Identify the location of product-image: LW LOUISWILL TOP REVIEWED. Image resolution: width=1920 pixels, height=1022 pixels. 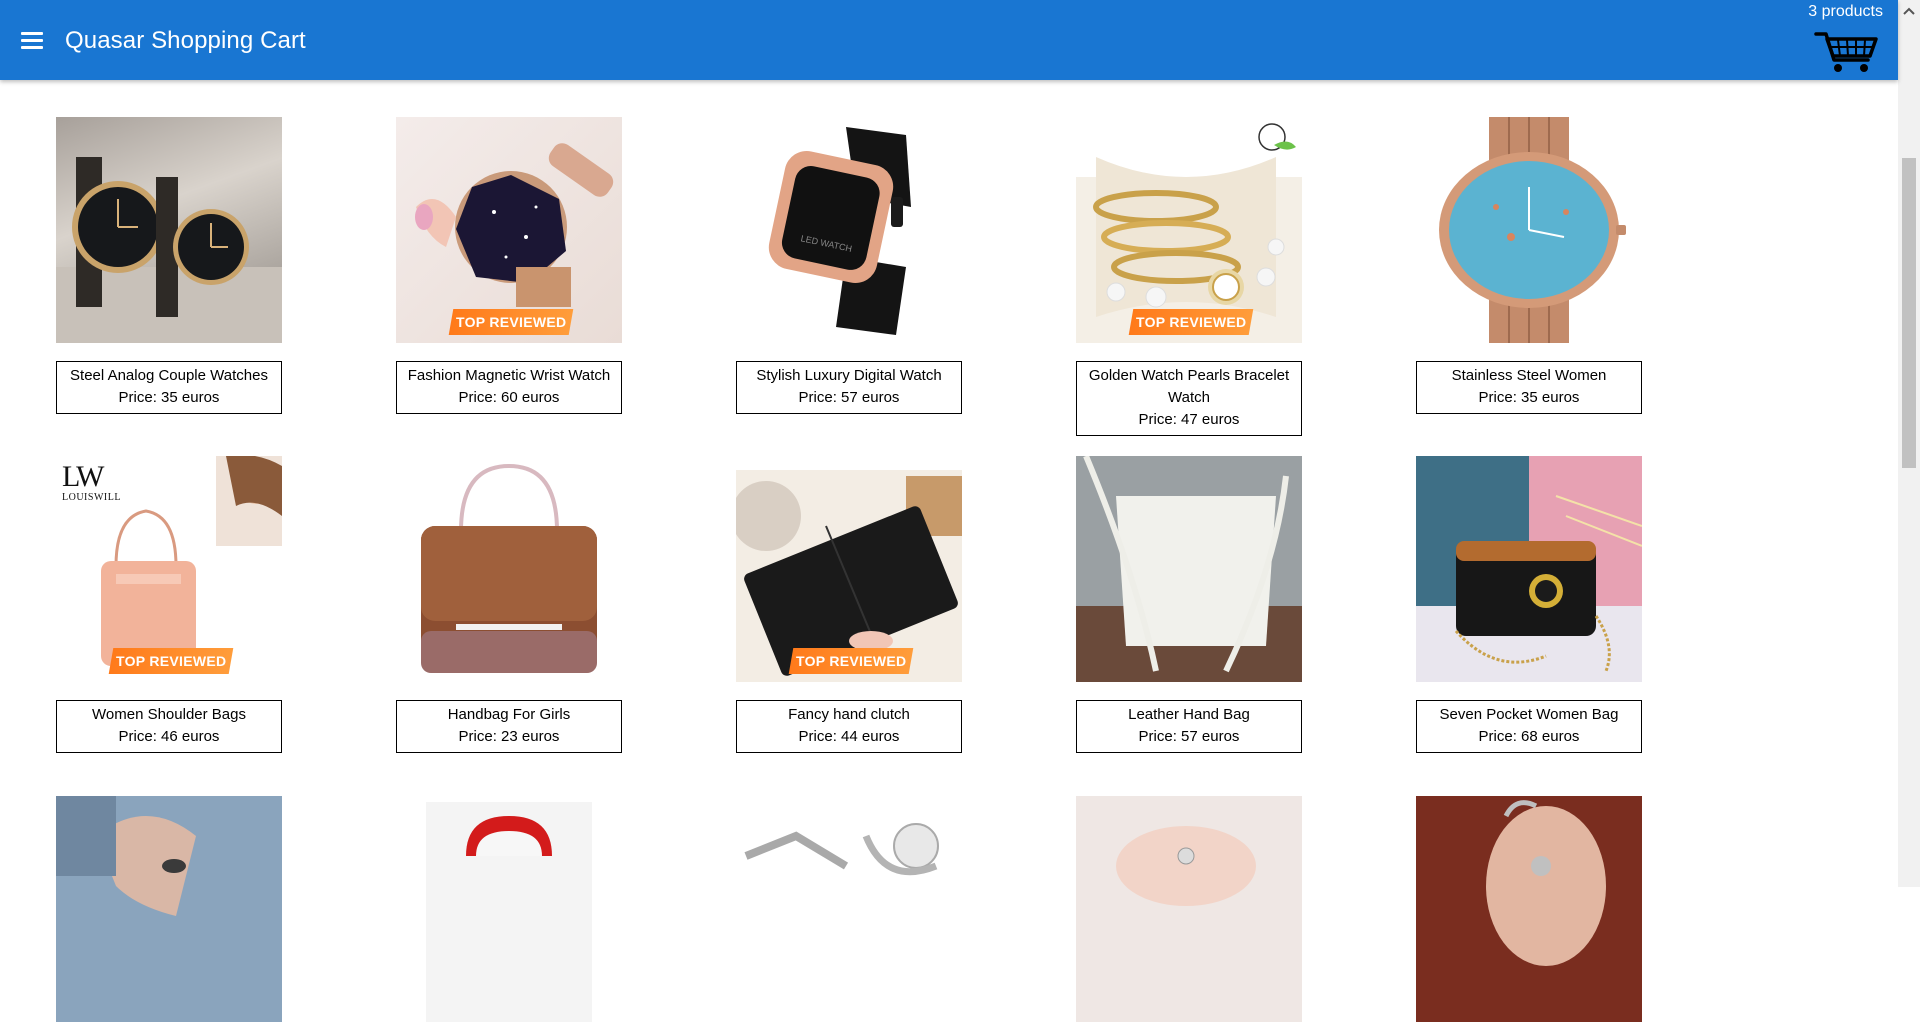
(169, 569).